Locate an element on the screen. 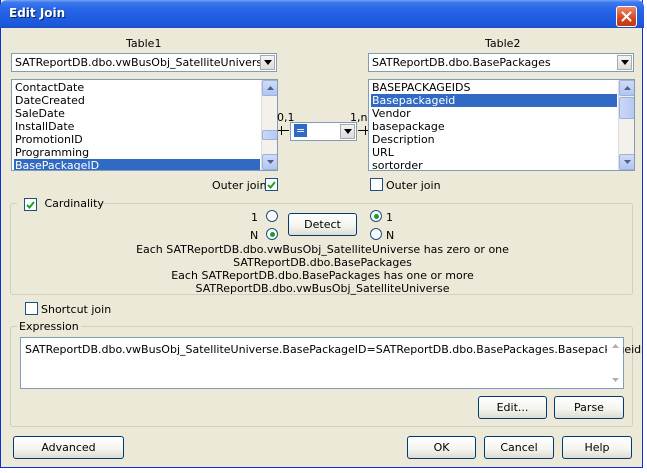 This screenshot has width=647, height=473. list-item: Programming is located at coordinates (137, 152).